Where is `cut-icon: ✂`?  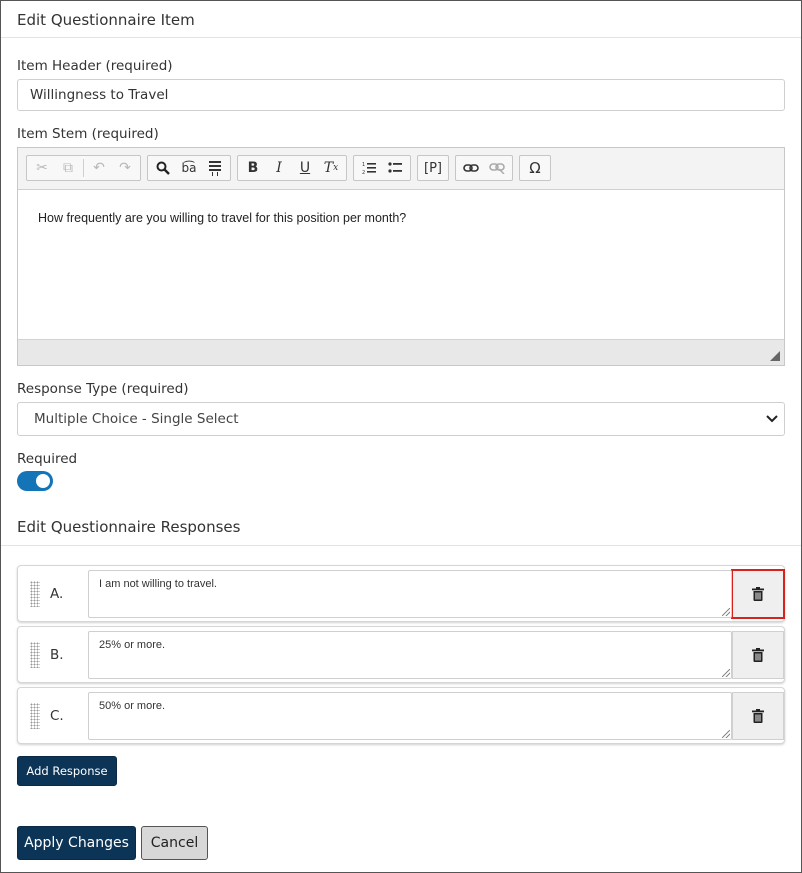
cut-icon: ✂ is located at coordinates (42, 168).